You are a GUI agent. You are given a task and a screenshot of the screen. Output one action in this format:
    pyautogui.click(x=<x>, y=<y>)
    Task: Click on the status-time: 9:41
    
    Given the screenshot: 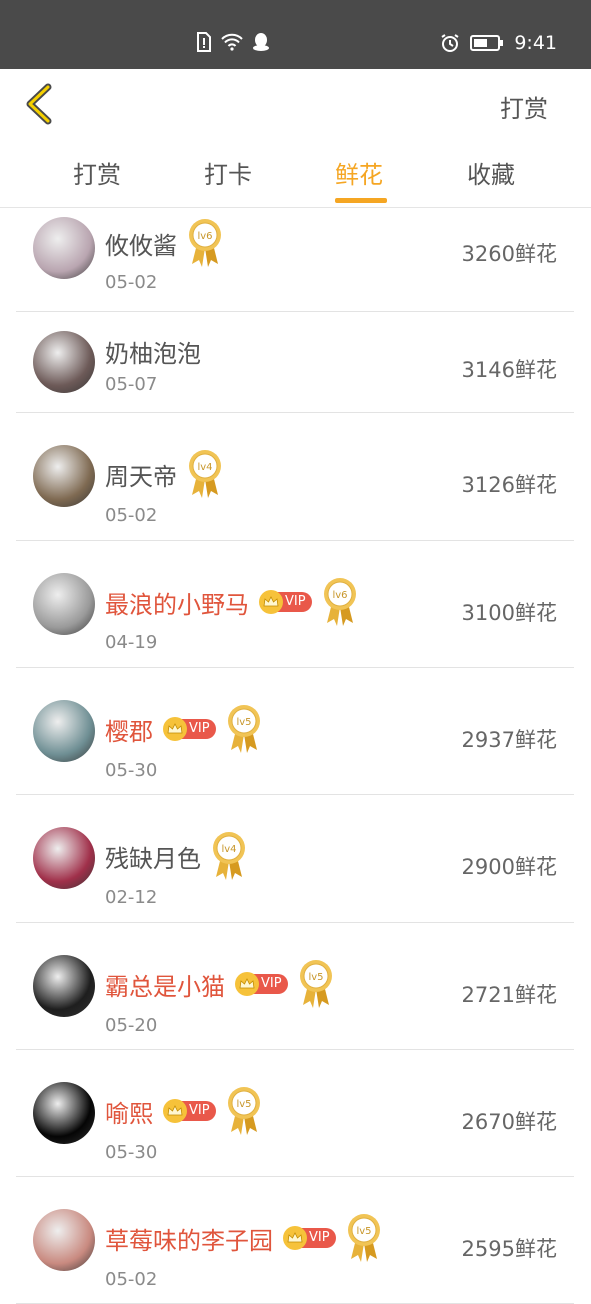 What is the action you would take?
    pyautogui.click(x=535, y=43)
    